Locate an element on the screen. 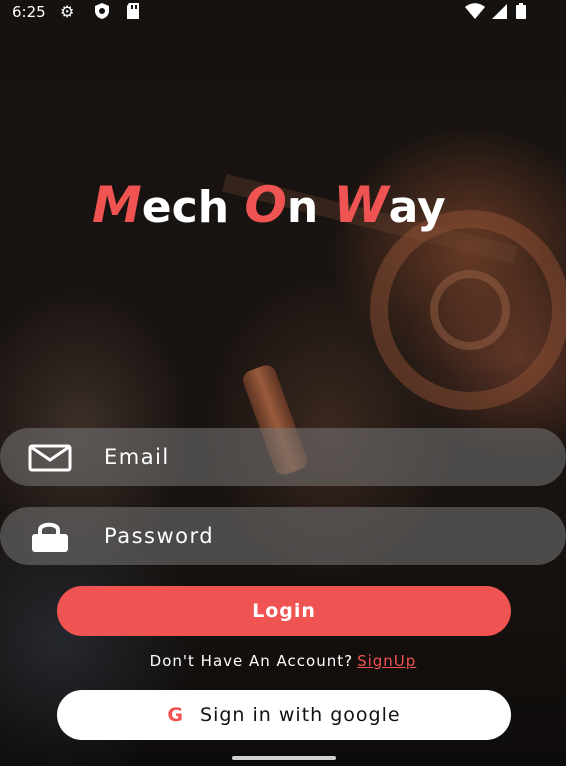 The image size is (566, 766). signup-link: SignUp is located at coordinates (386, 661).